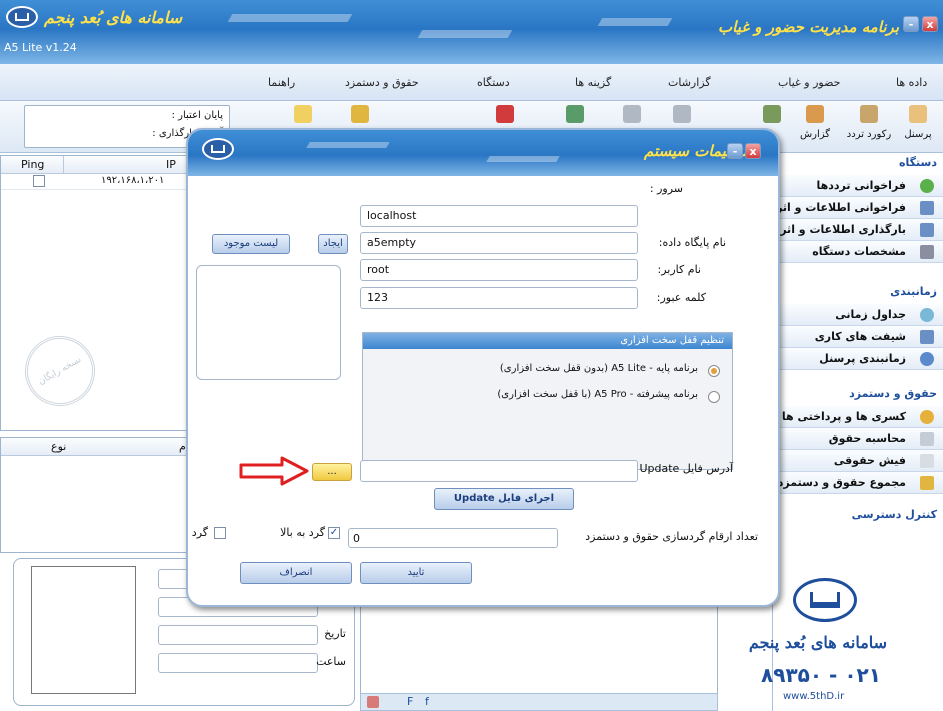 Image resolution: width=943 pixels, height=711 pixels. What do you see at coordinates (918, 127) in the screenshot?
I see `personnel-button: پرسنل` at bounding box center [918, 127].